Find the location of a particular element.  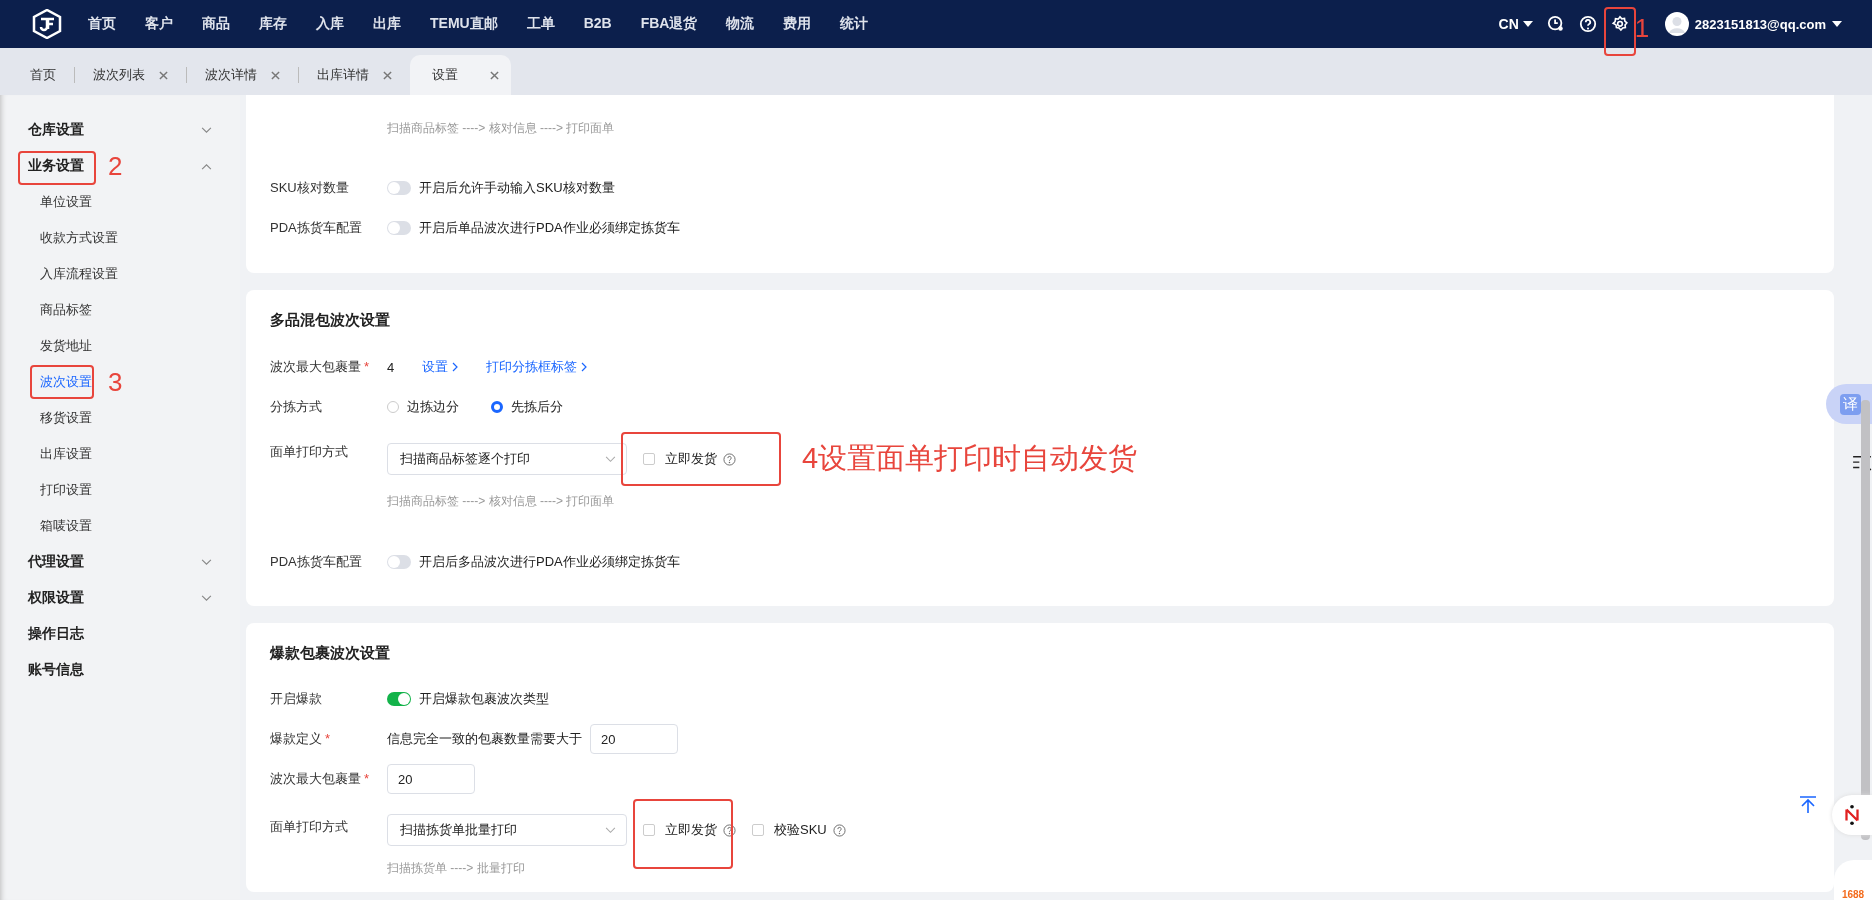

print-mode-dropdown: 扫描商品标签逐个打印 is located at coordinates (507, 459).